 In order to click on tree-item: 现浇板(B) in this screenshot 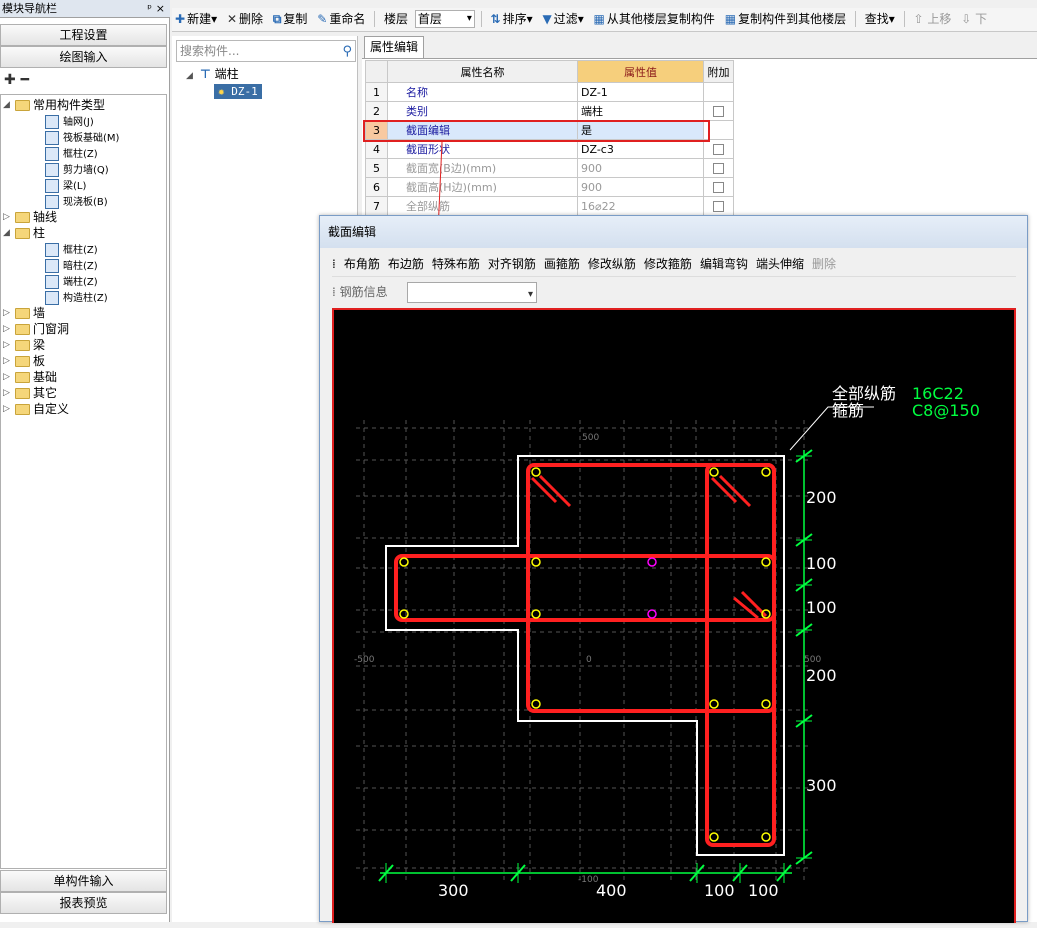, I will do `click(76, 201)`.